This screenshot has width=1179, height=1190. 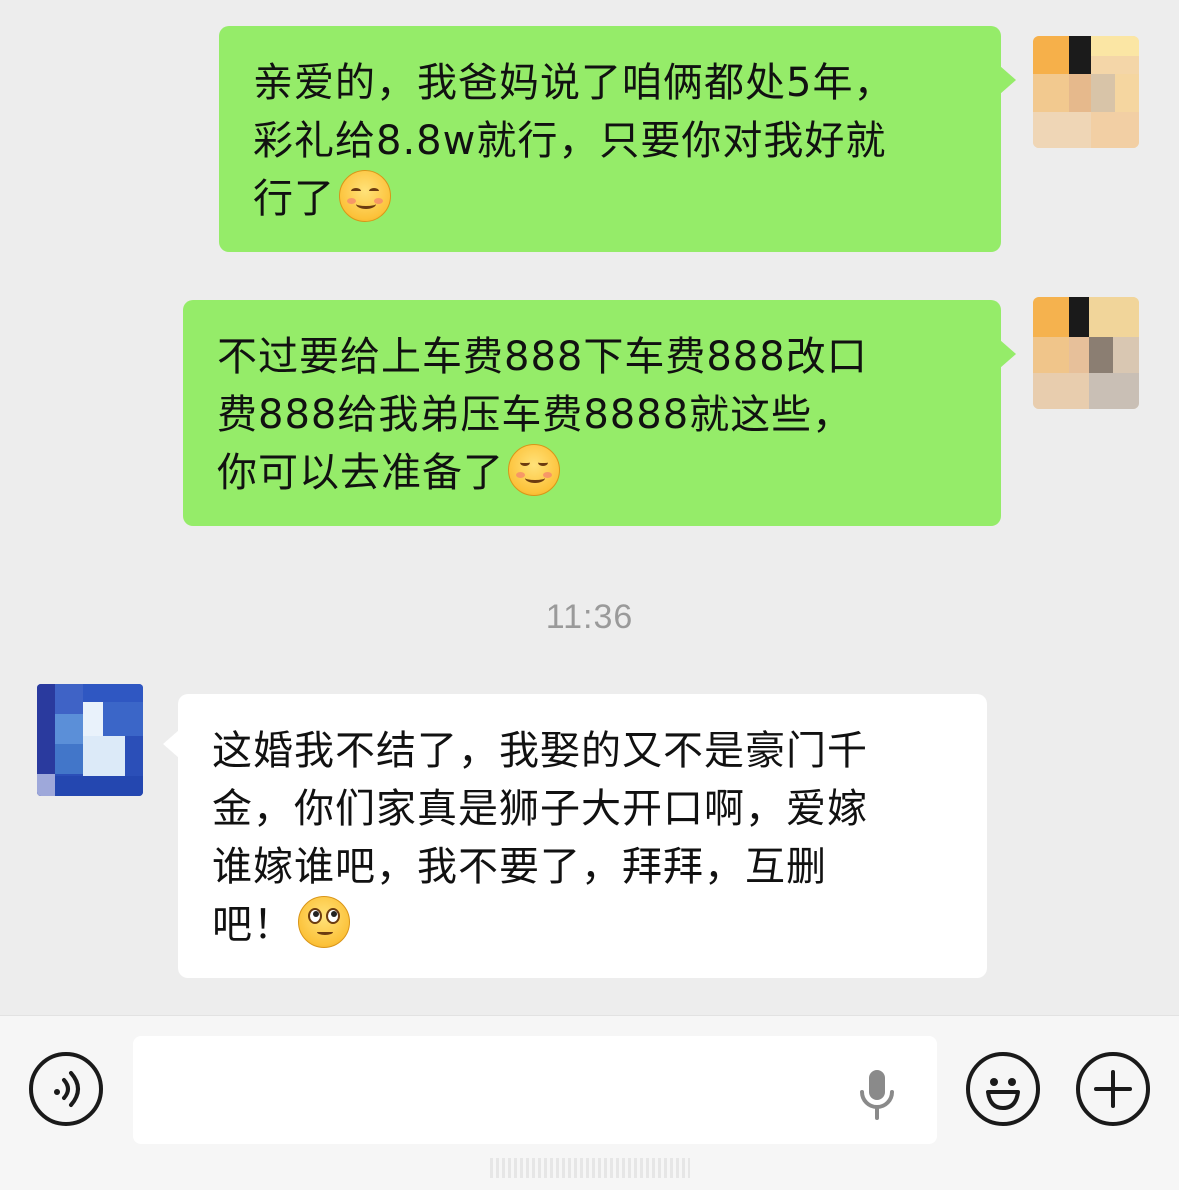 I want to click on shy-blush-emoji, so click(x=365, y=196).